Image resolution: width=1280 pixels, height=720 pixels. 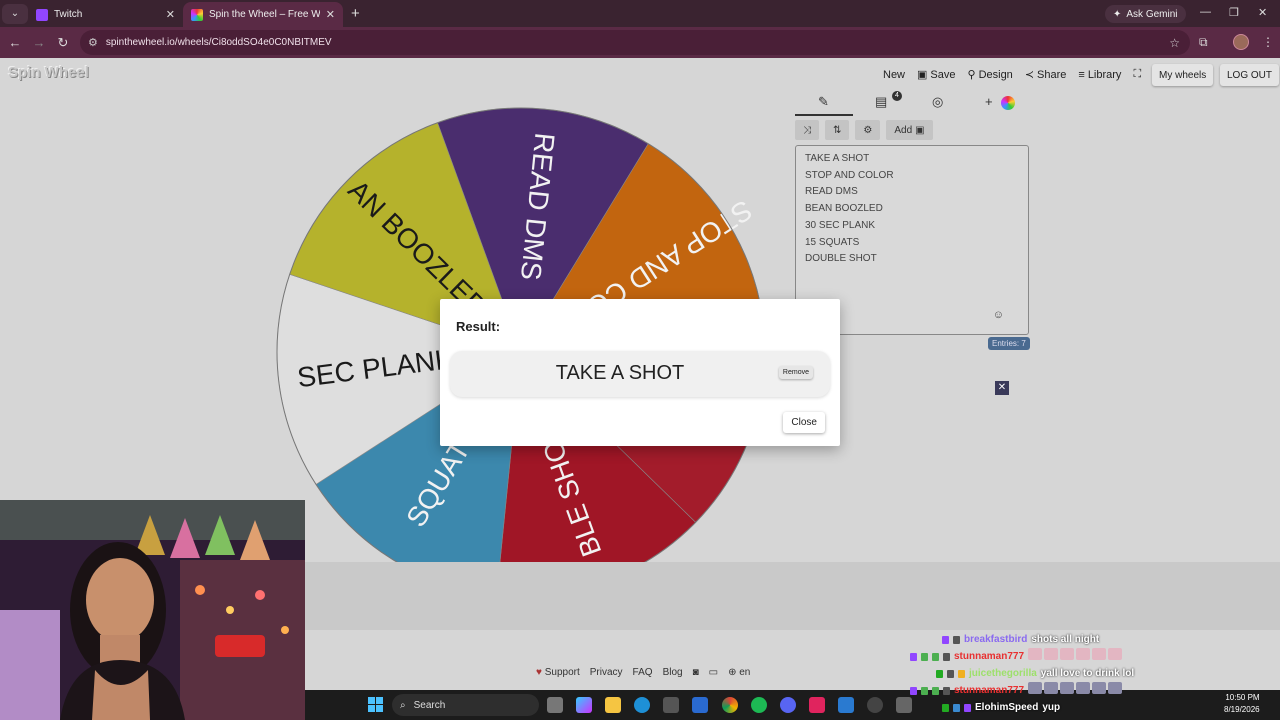 What do you see at coordinates (1008, 103) in the screenshot?
I see `color-wheel-icon` at bounding box center [1008, 103].